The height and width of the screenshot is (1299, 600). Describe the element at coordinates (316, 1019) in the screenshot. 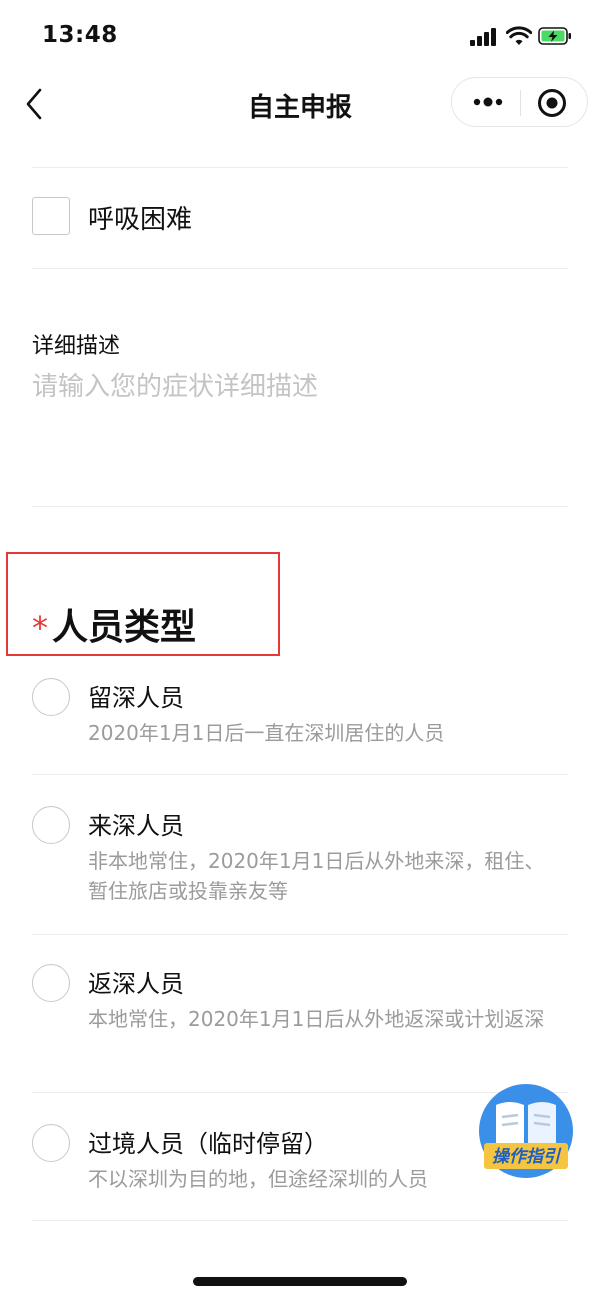

I see `option-description: 本地常住，2020年1月1日后从外地返深或计划返深` at that location.